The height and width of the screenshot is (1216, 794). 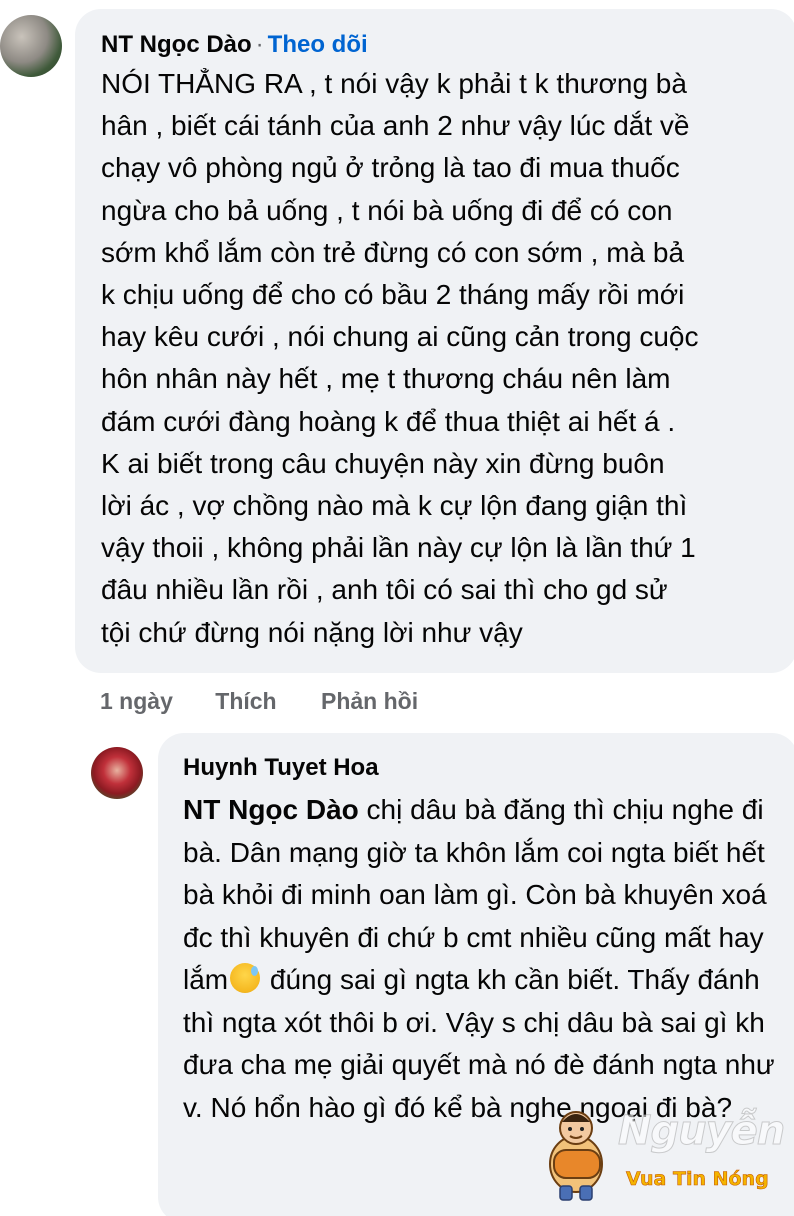 What do you see at coordinates (697, 1179) in the screenshot?
I see `watermark-tagline: Vua Tin Nóng` at bounding box center [697, 1179].